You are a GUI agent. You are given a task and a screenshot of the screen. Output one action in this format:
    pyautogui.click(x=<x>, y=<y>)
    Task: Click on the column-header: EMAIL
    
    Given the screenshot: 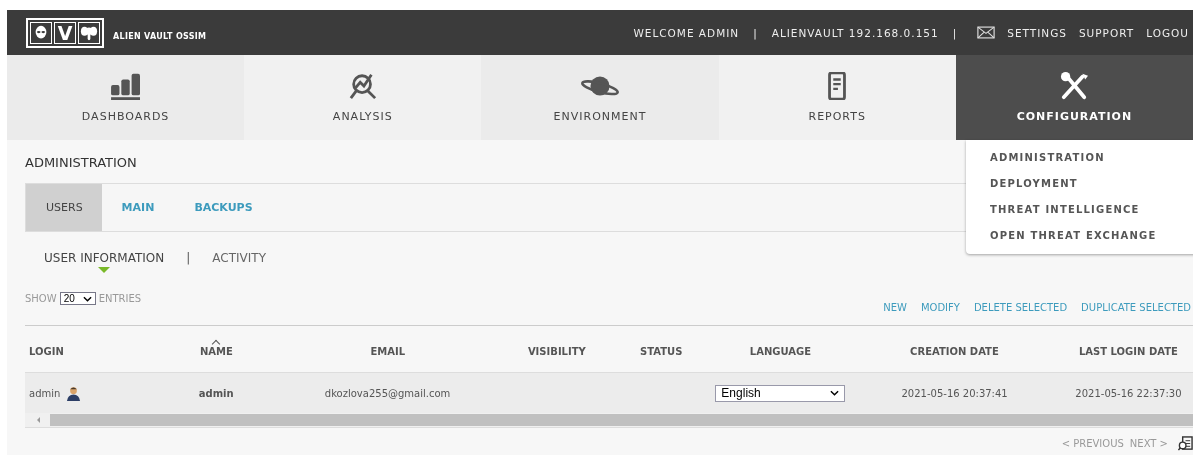 What is the action you would take?
    pyautogui.click(x=388, y=349)
    